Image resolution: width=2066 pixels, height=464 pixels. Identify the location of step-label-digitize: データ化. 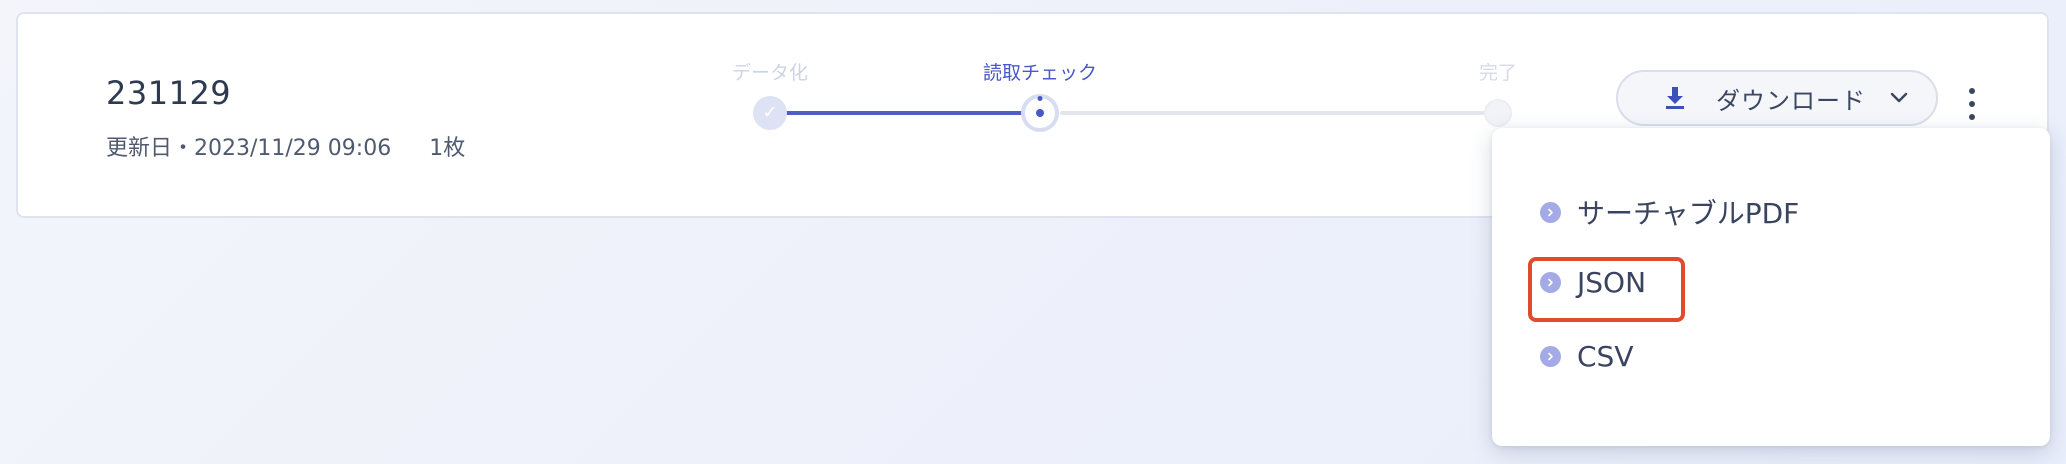
(770, 73).